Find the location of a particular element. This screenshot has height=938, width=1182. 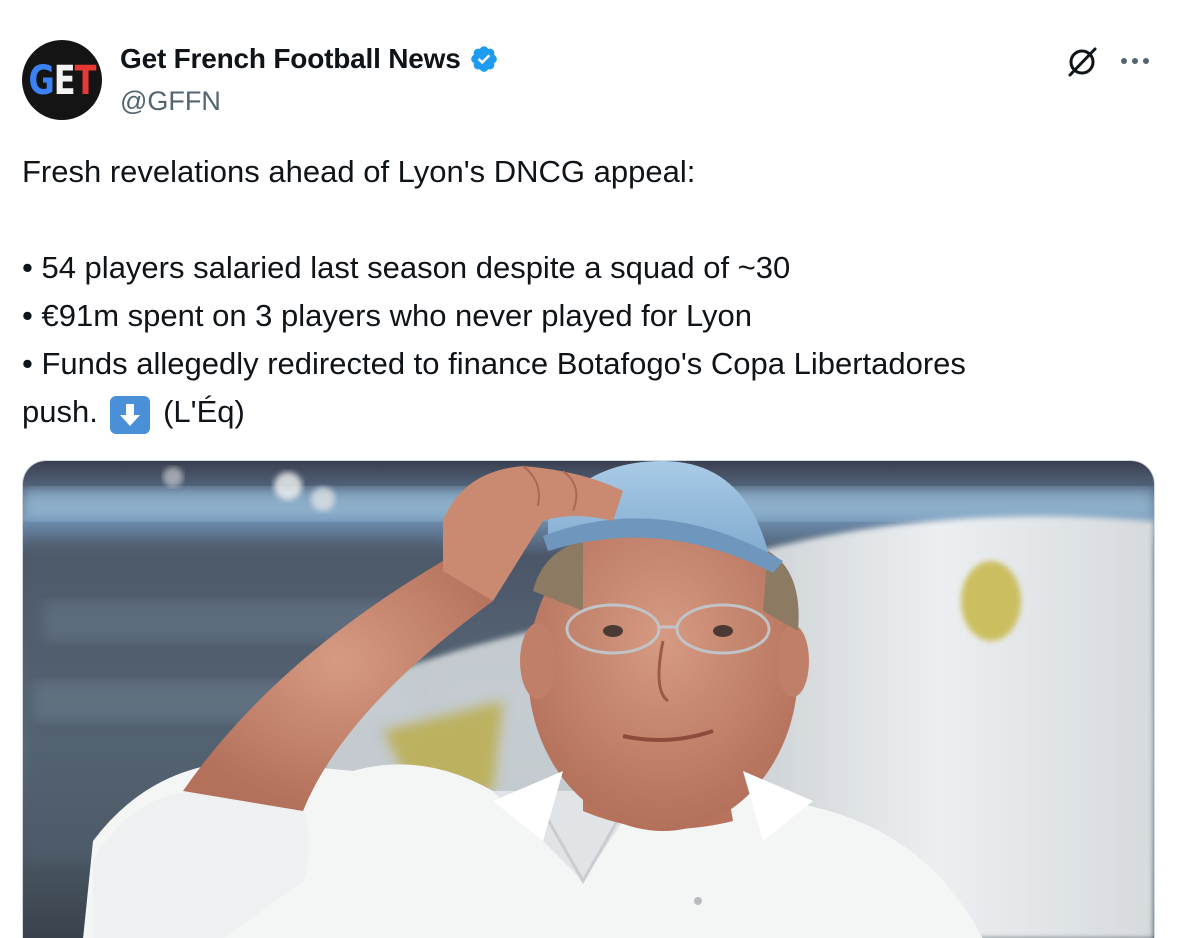

ellipsis-icon is located at coordinates (1135, 61).